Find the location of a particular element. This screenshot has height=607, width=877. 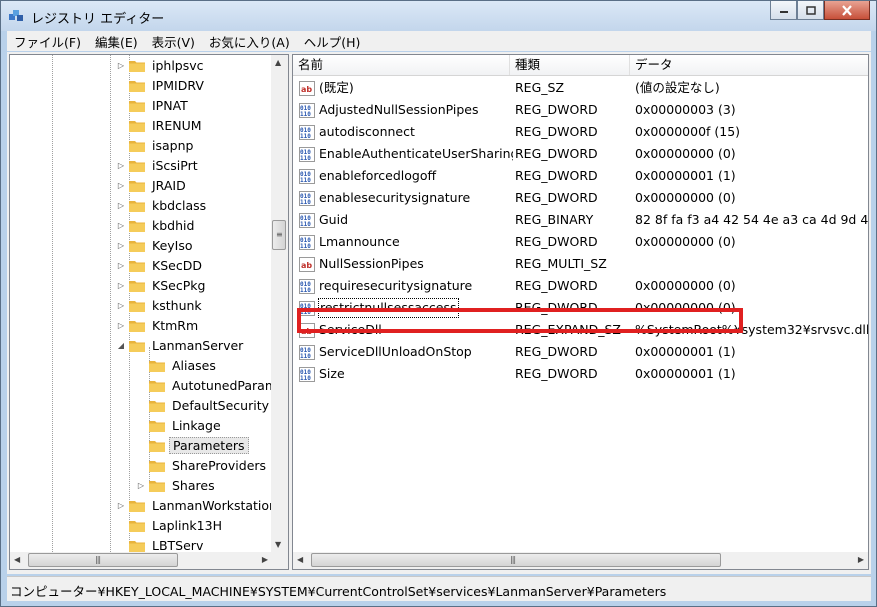

value-row: ab NullSessionPipes REG_MULTI_SZ is located at coordinates (580, 264).